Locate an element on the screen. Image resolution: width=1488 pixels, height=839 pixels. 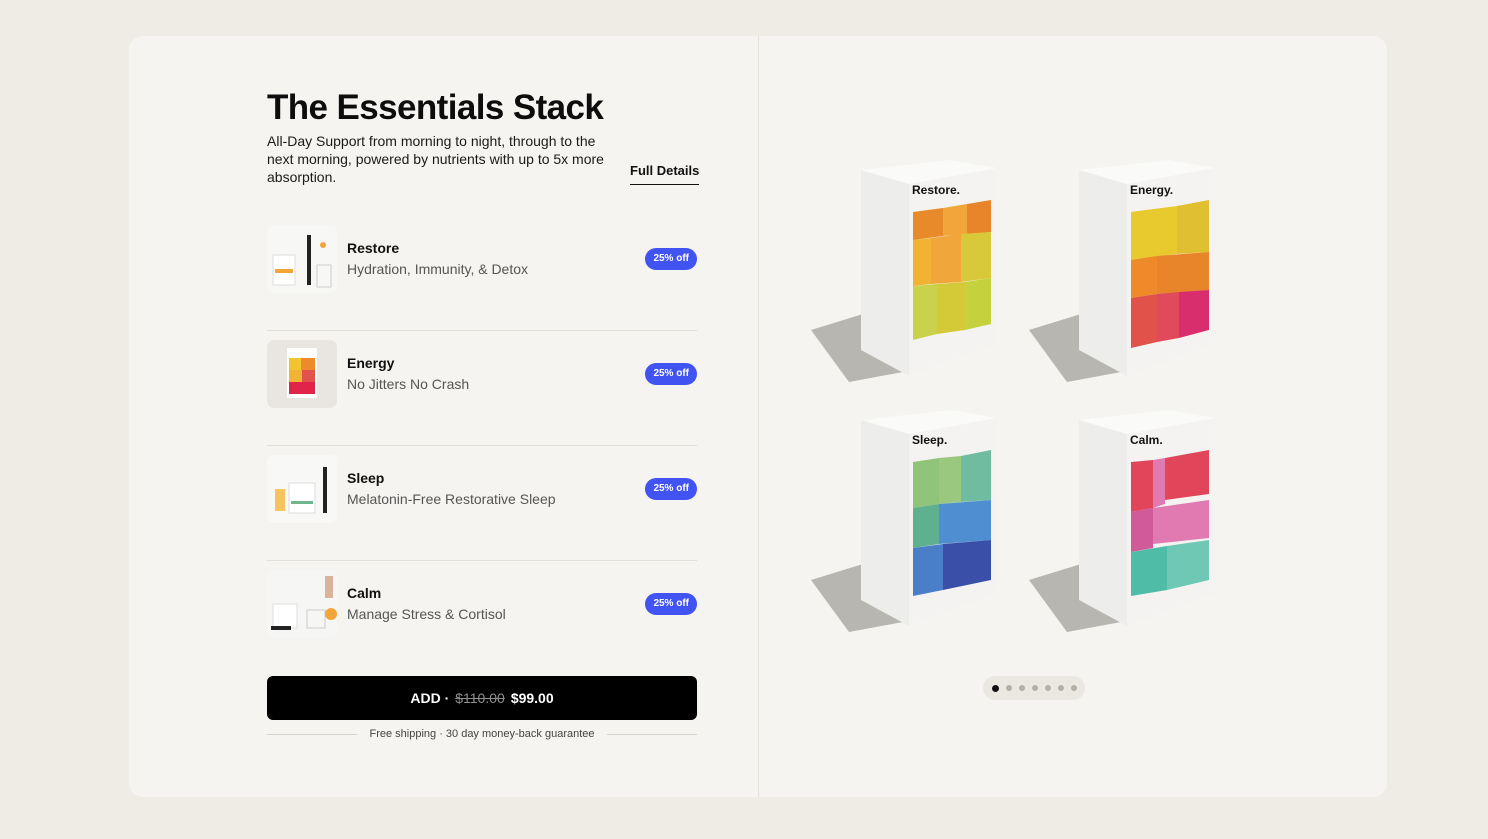
sale-price: $99.00 is located at coordinates (532, 698).